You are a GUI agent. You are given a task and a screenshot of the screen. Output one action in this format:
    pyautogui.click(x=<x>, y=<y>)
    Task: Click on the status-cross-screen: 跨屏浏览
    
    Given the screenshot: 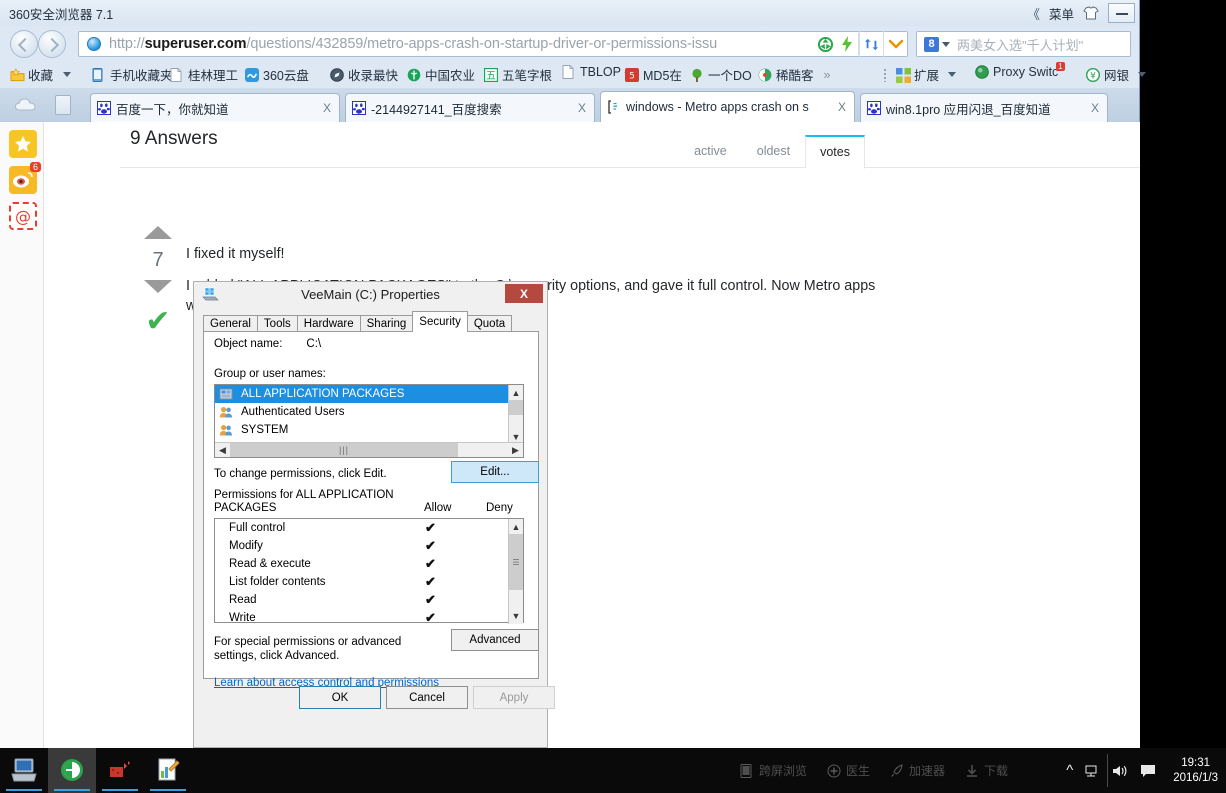 What is the action you would take?
    pyautogui.click(x=773, y=770)
    